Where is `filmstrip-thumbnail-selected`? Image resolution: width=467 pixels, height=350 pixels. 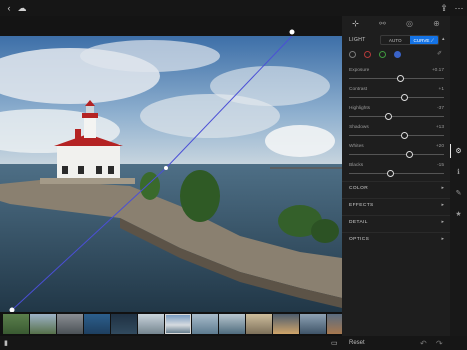 filmstrip-thumbnail-selected is located at coordinates (178, 324).